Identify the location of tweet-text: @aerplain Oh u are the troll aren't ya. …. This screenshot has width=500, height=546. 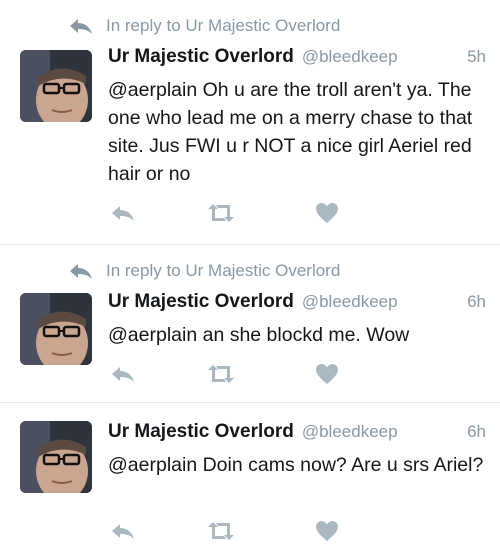
(290, 132).